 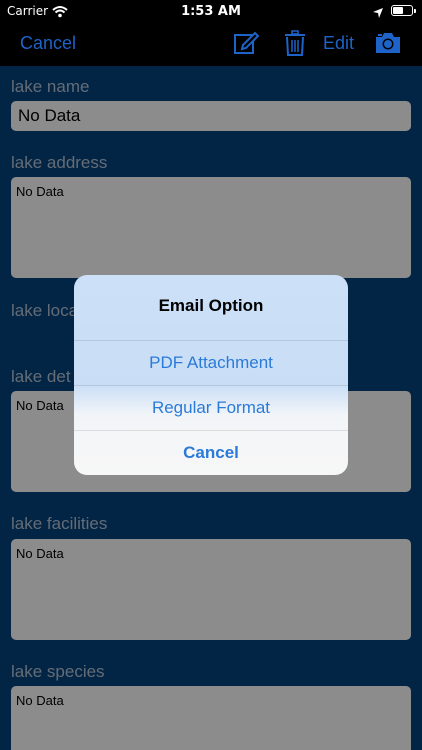 I want to click on camera-icon, so click(x=388, y=45).